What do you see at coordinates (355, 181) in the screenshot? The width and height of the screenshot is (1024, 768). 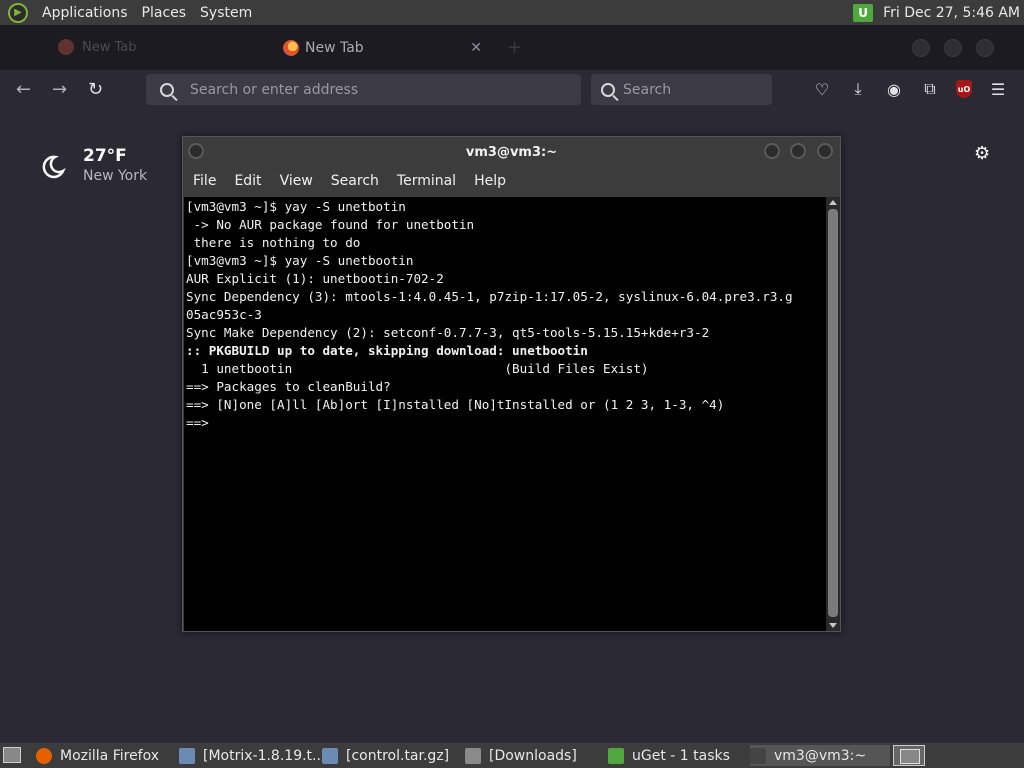 I see `menu-search: Search` at bounding box center [355, 181].